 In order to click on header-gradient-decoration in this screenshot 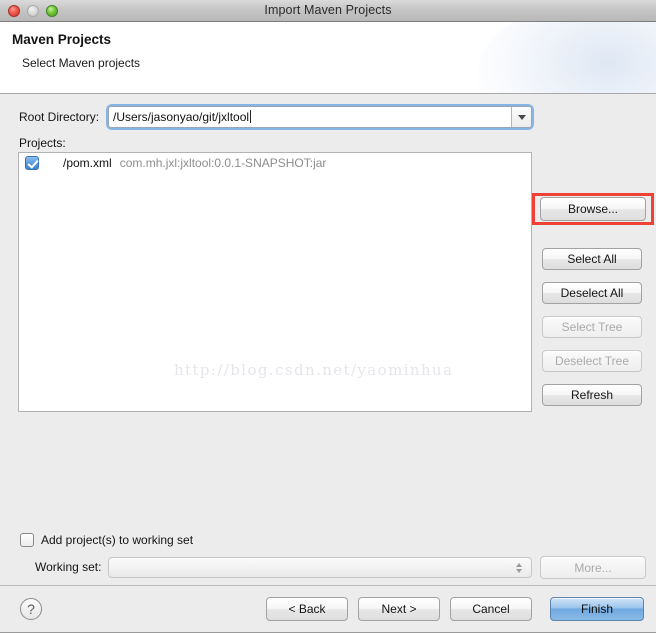, I will do `click(566, 57)`.